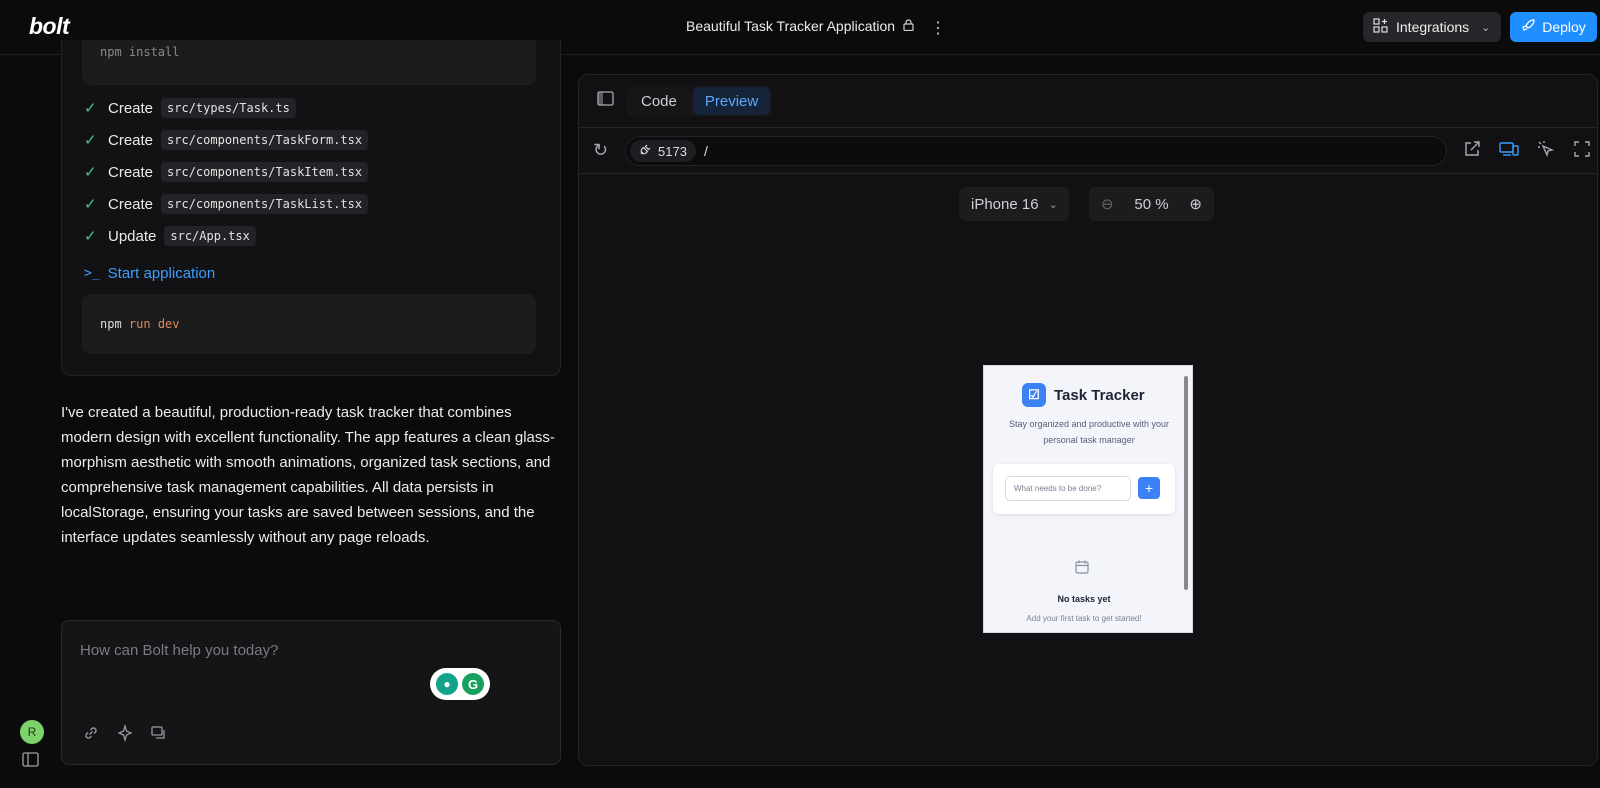  Describe the element at coordinates (1472, 151) in the screenshot. I see `open-external-icon` at that location.